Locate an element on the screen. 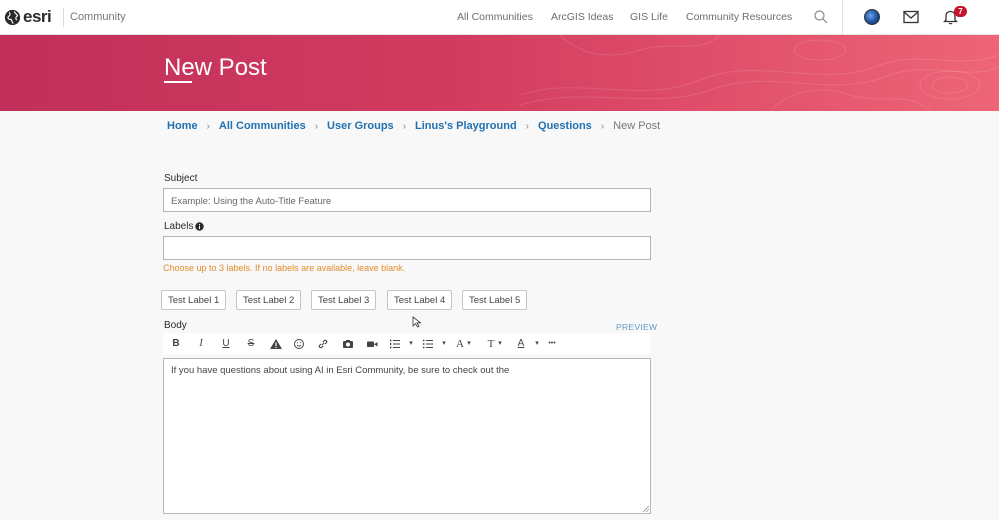 The width and height of the screenshot is (999, 520). nav-gis-life: GIS Life is located at coordinates (649, 17).